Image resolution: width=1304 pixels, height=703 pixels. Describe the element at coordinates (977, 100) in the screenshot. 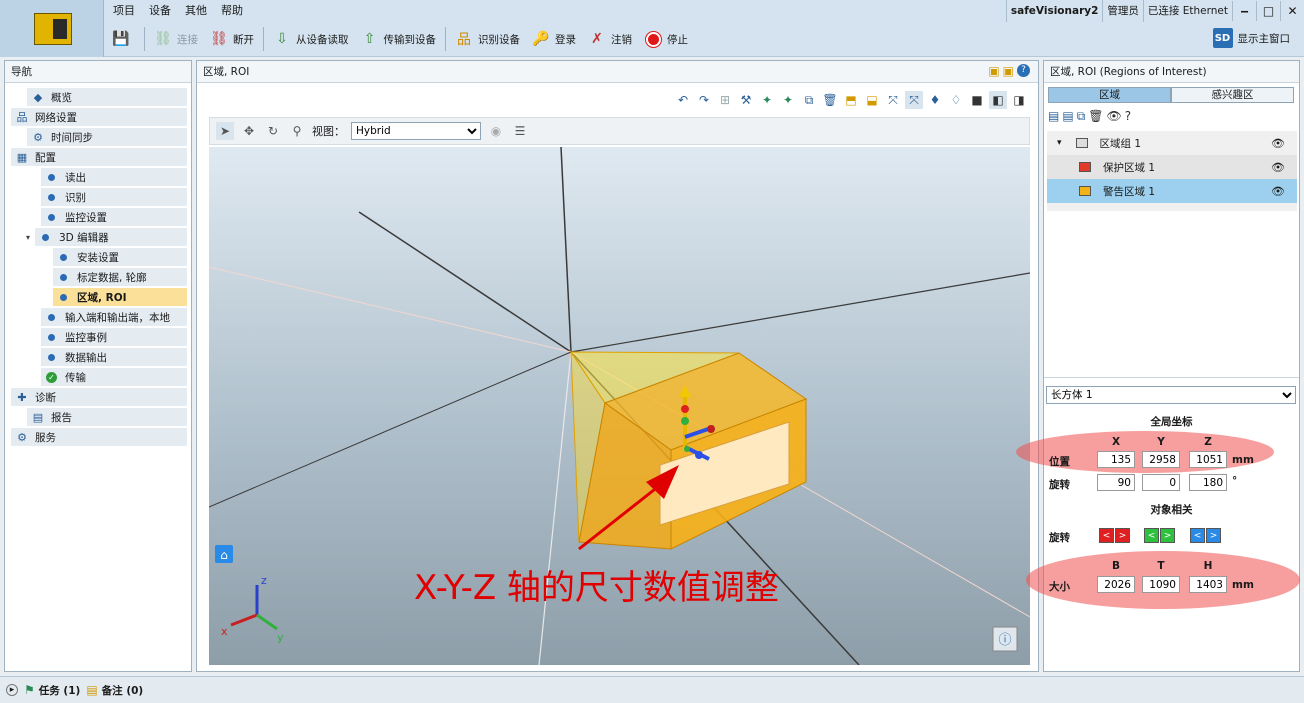

I see `solid-view-icon: ■` at that location.